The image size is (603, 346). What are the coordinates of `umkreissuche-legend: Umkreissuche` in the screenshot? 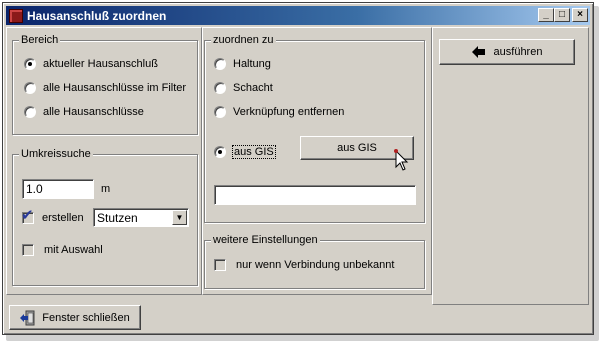 It's located at (56, 154).